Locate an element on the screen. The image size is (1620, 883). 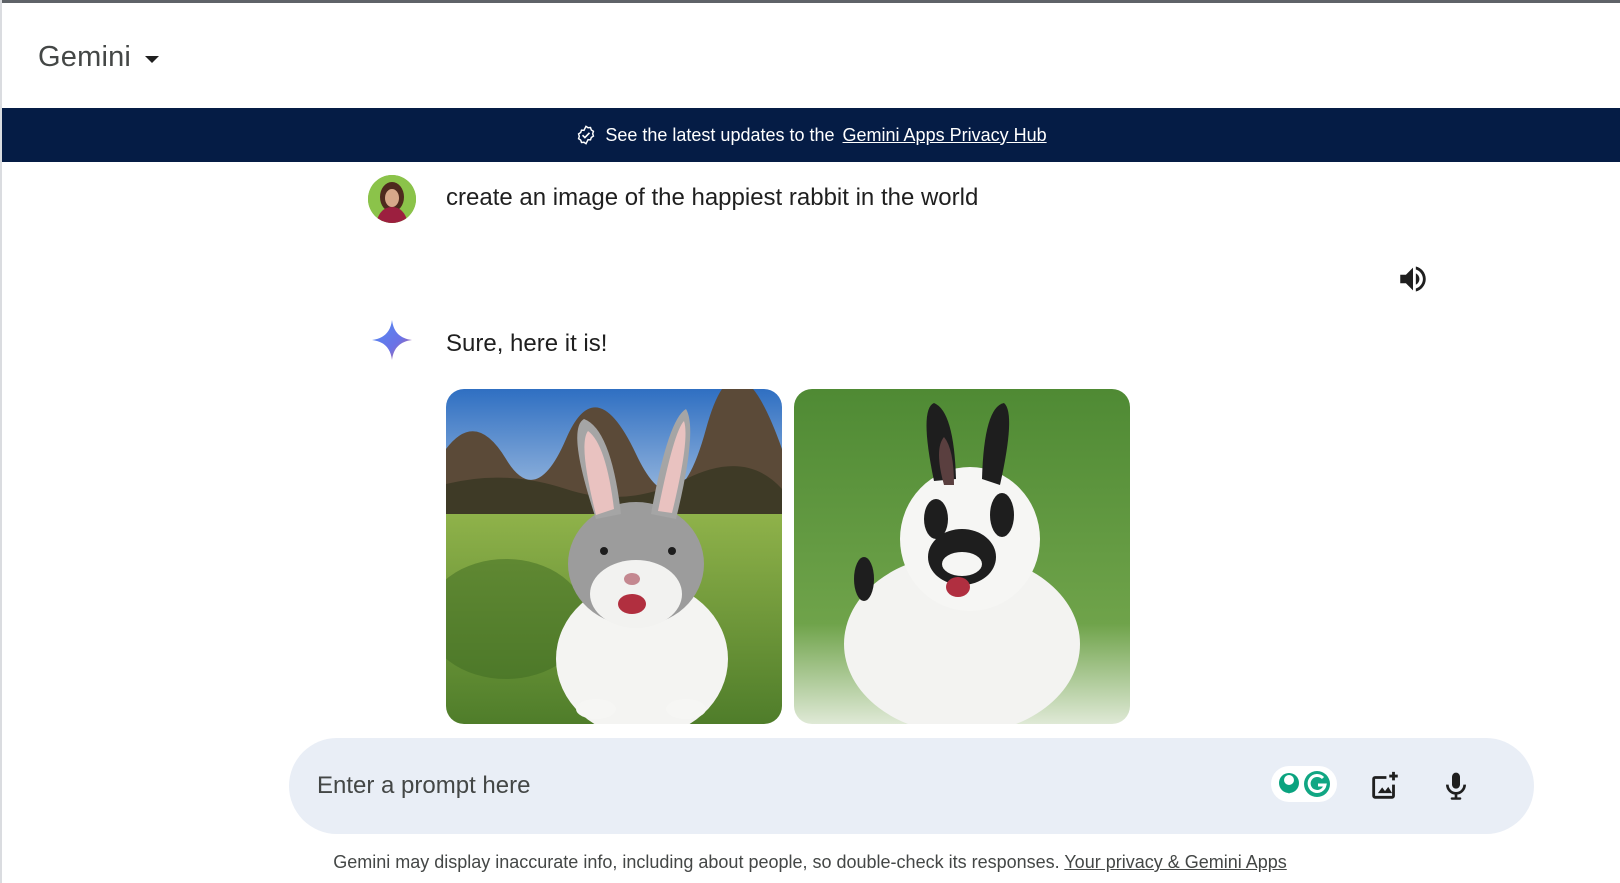
black-white-rabbit-image is located at coordinates (962, 556).